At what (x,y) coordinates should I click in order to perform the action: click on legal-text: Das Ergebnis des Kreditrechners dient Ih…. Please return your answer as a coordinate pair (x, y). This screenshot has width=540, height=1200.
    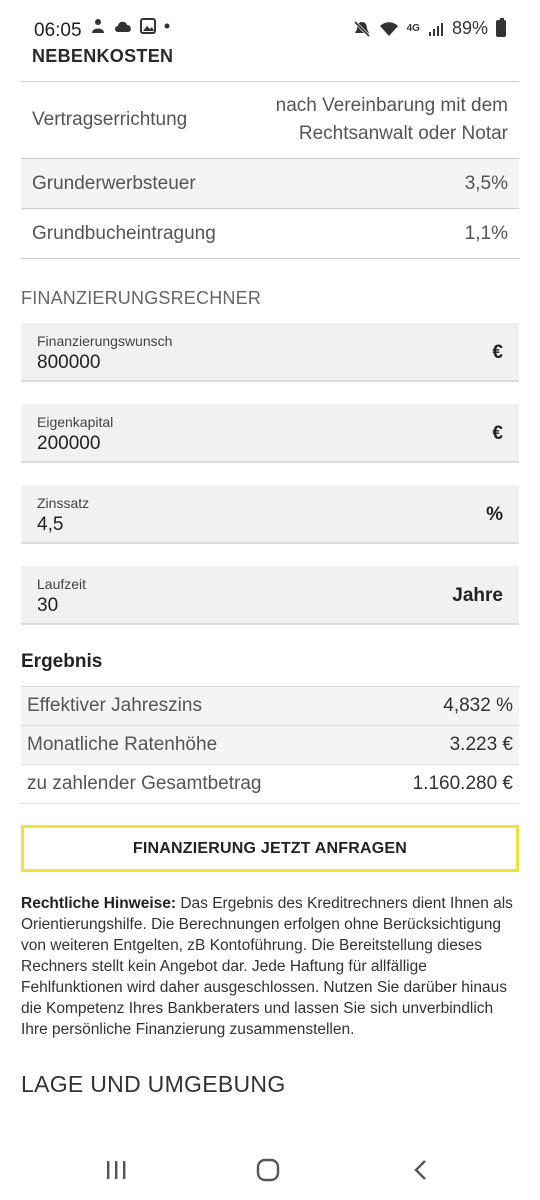
    Looking at the image, I should click on (267, 966).